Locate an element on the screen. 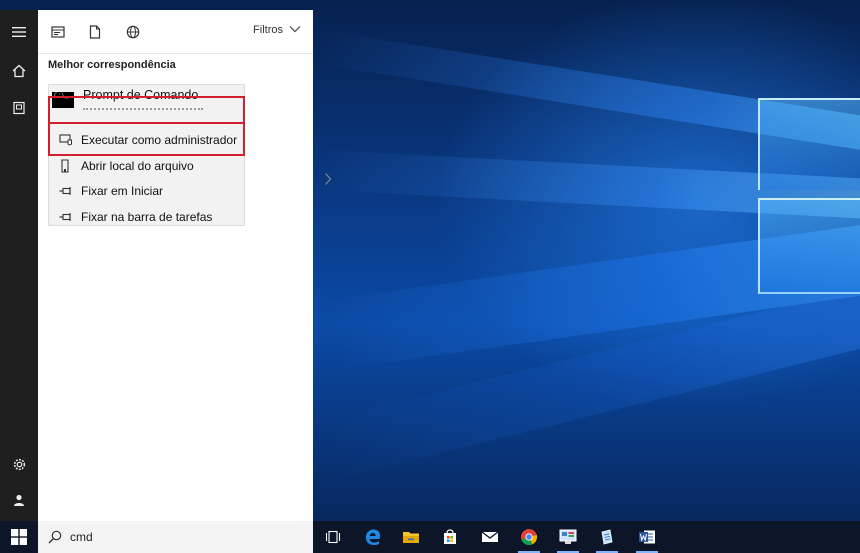  best-match-heading: Melhor correspondência is located at coordinates (112, 65).